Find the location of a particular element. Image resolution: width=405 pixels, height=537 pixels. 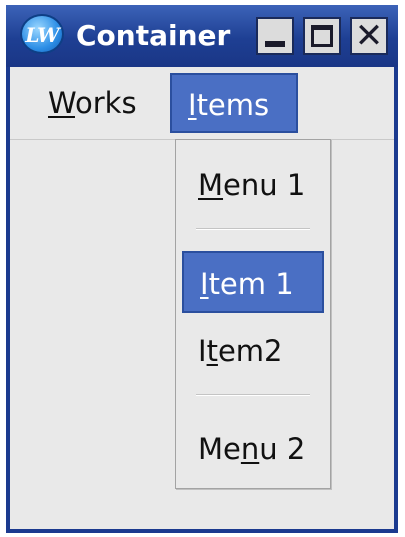

minimize-icon is located at coordinates (275, 44).